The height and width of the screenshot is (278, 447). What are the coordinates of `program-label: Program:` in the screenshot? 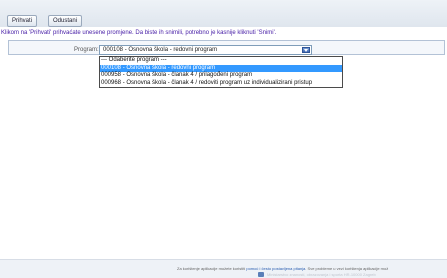 It's located at (86, 50).